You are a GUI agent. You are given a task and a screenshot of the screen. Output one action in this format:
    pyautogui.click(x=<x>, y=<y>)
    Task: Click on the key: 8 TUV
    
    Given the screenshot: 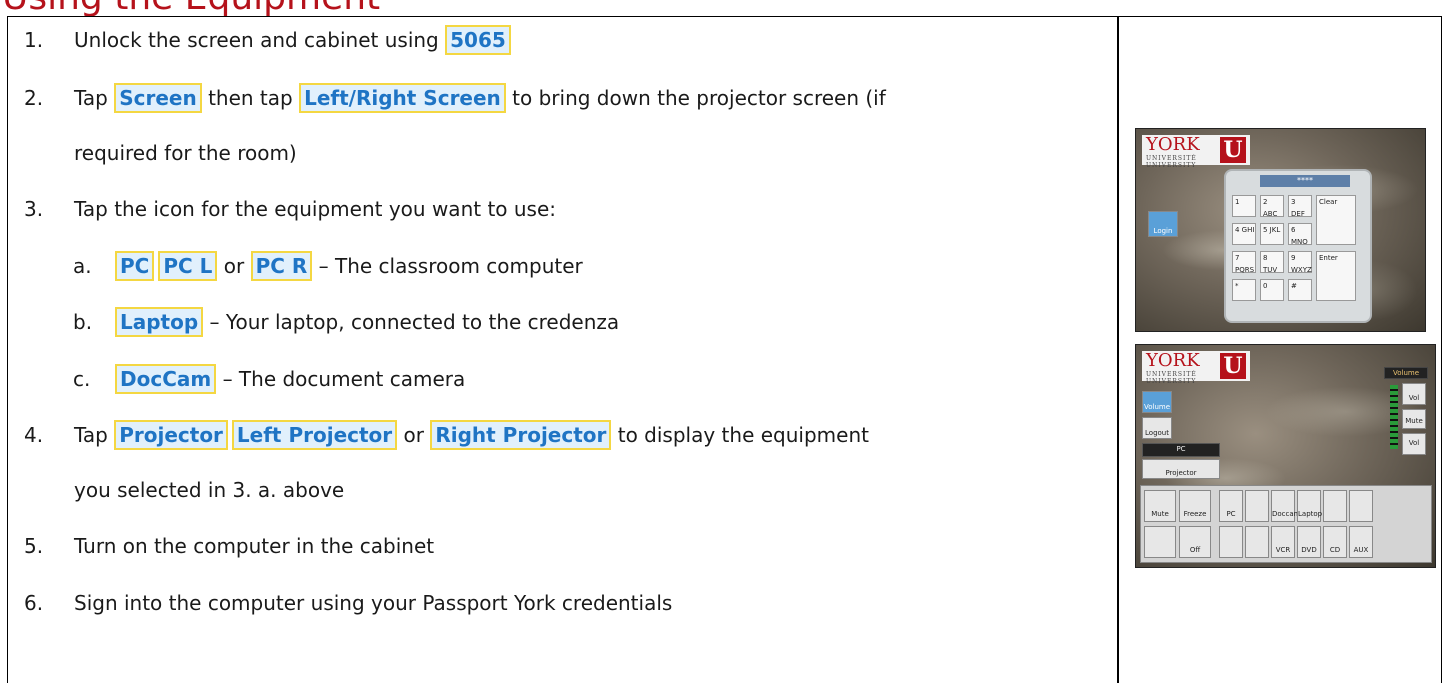 What is the action you would take?
    pyautogui.click(x=1272, y=262)
    